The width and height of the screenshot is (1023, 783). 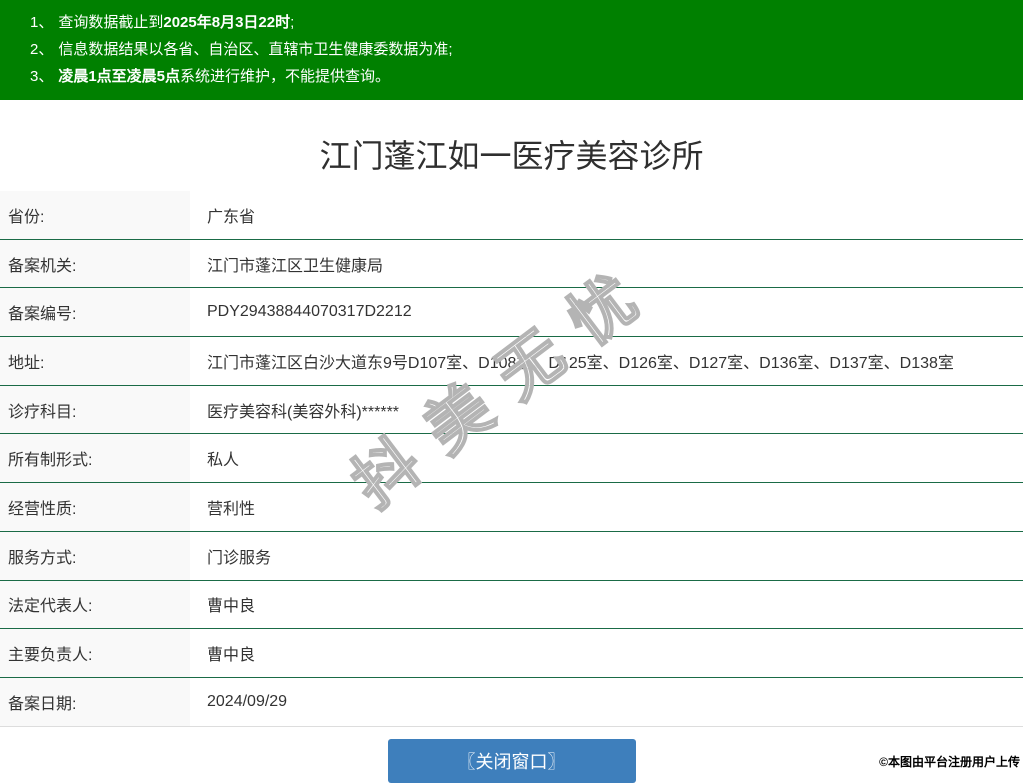 I want to click on notice-number: 1、, so click(x=42, y=22).